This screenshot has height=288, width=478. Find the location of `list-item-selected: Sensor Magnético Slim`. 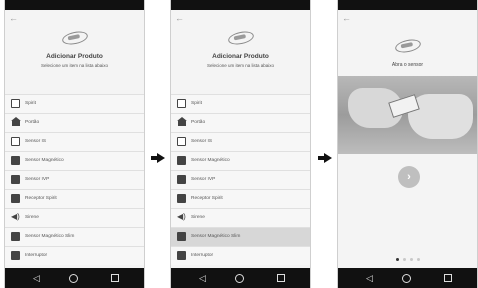

list-item-selected: Sensor Magnético Slim is located at coordinates (240, 236).